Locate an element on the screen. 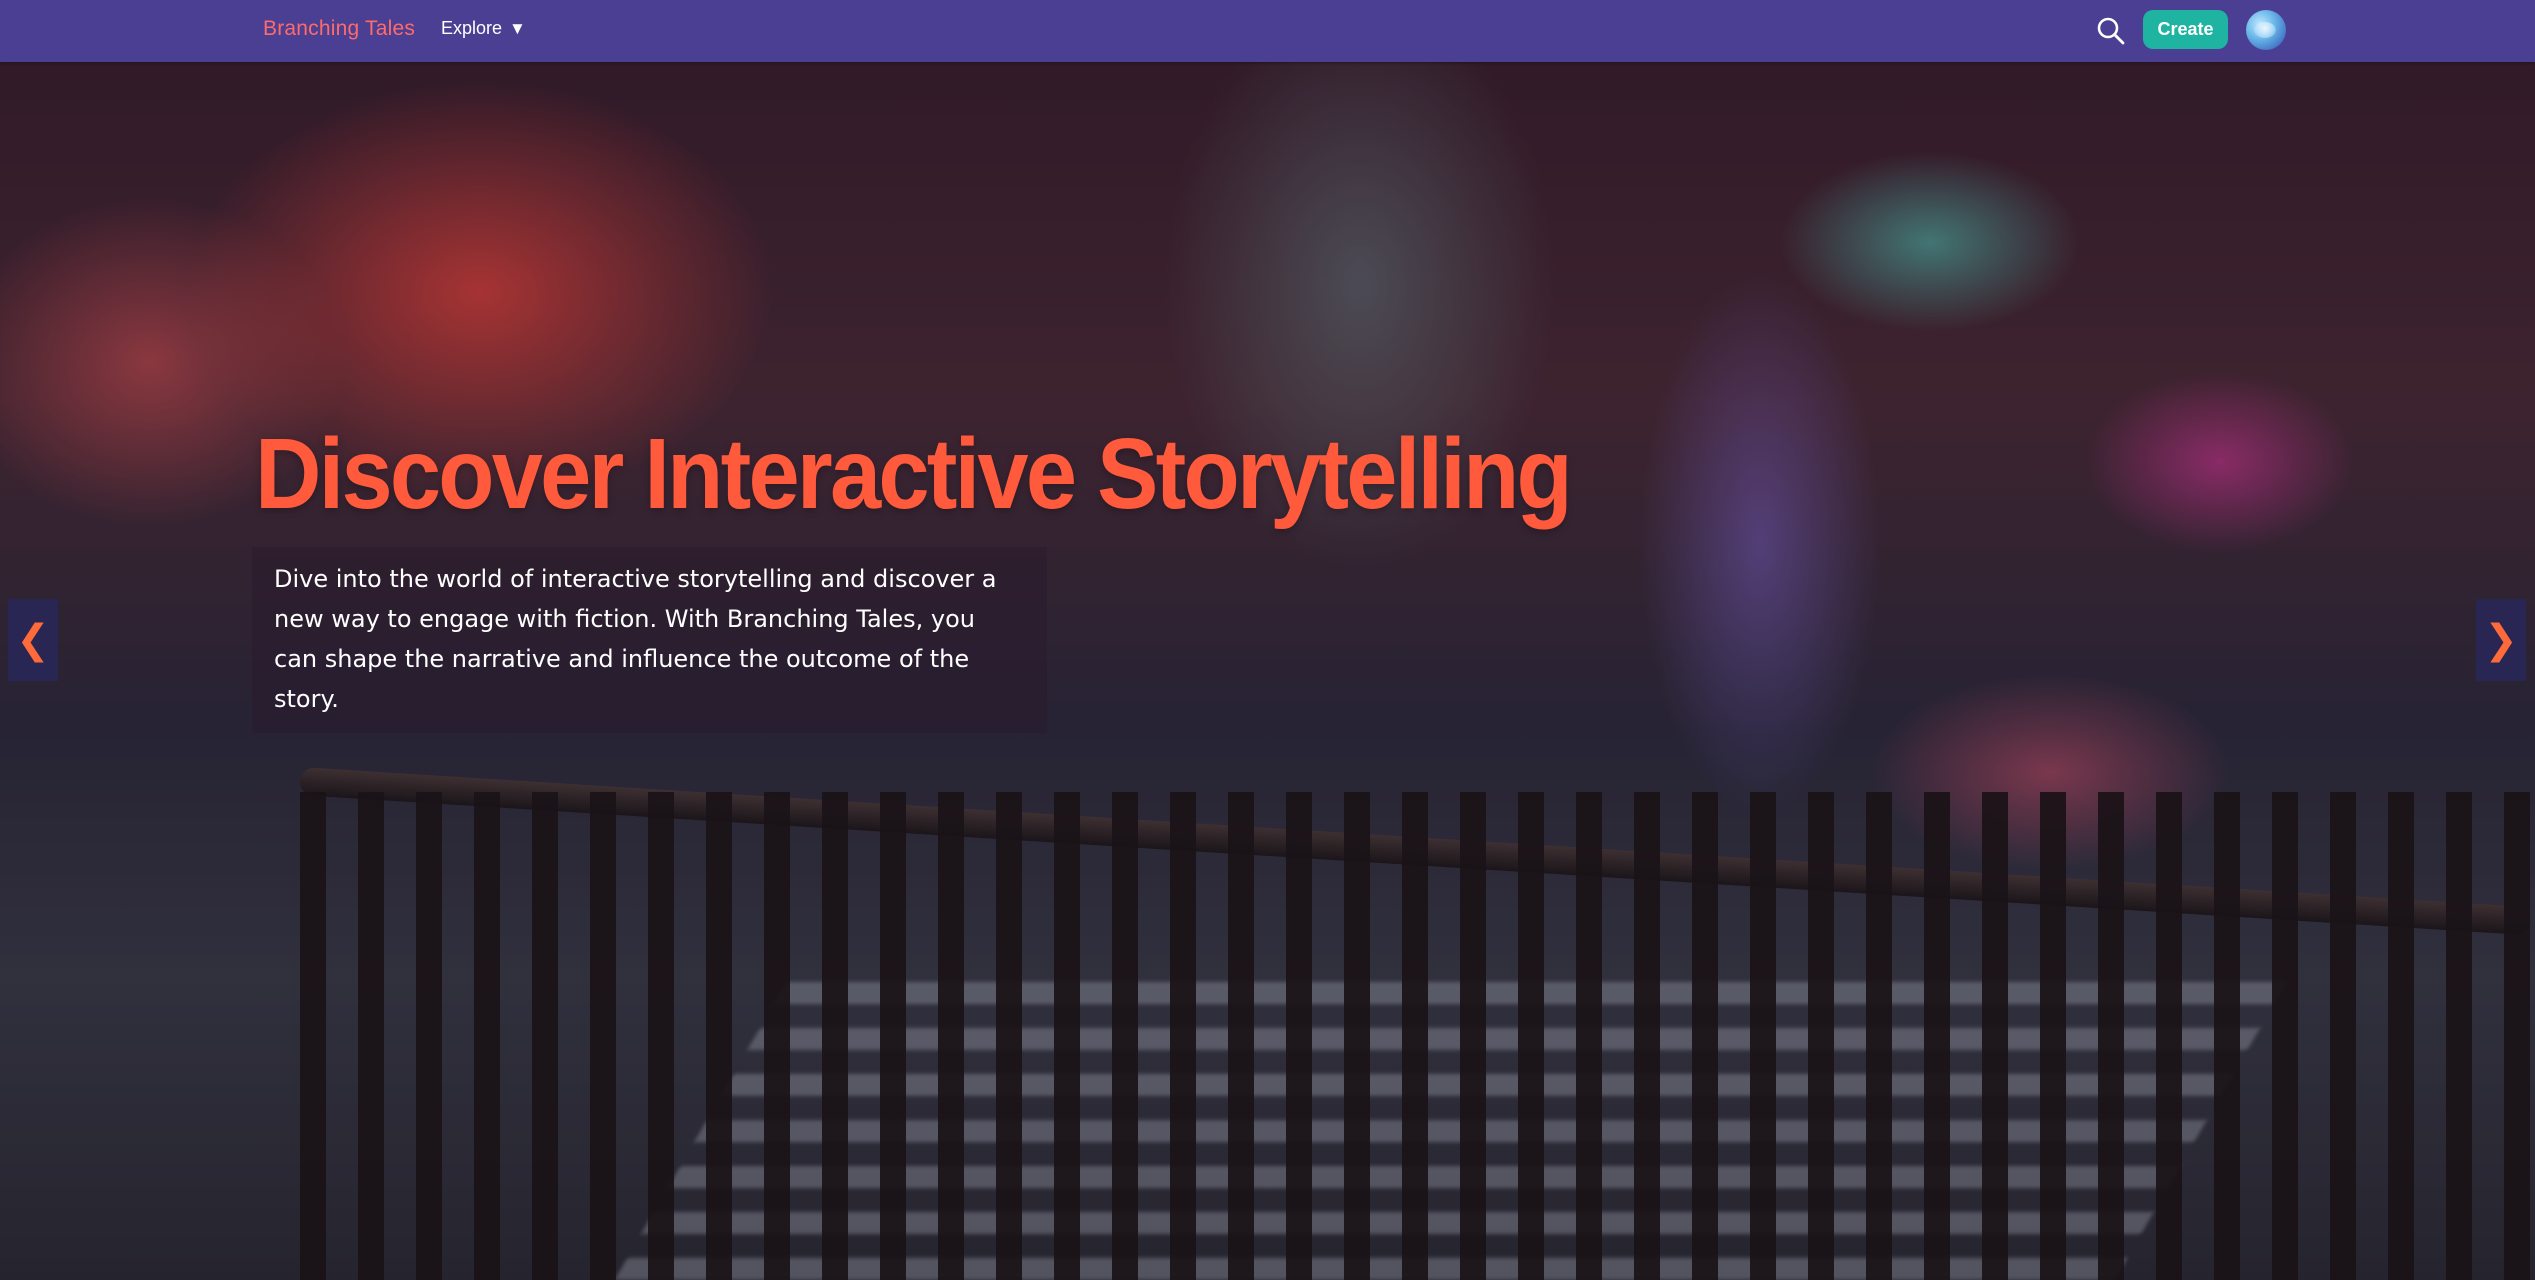  explore-label: Explore is located at coordinates (472, 28).